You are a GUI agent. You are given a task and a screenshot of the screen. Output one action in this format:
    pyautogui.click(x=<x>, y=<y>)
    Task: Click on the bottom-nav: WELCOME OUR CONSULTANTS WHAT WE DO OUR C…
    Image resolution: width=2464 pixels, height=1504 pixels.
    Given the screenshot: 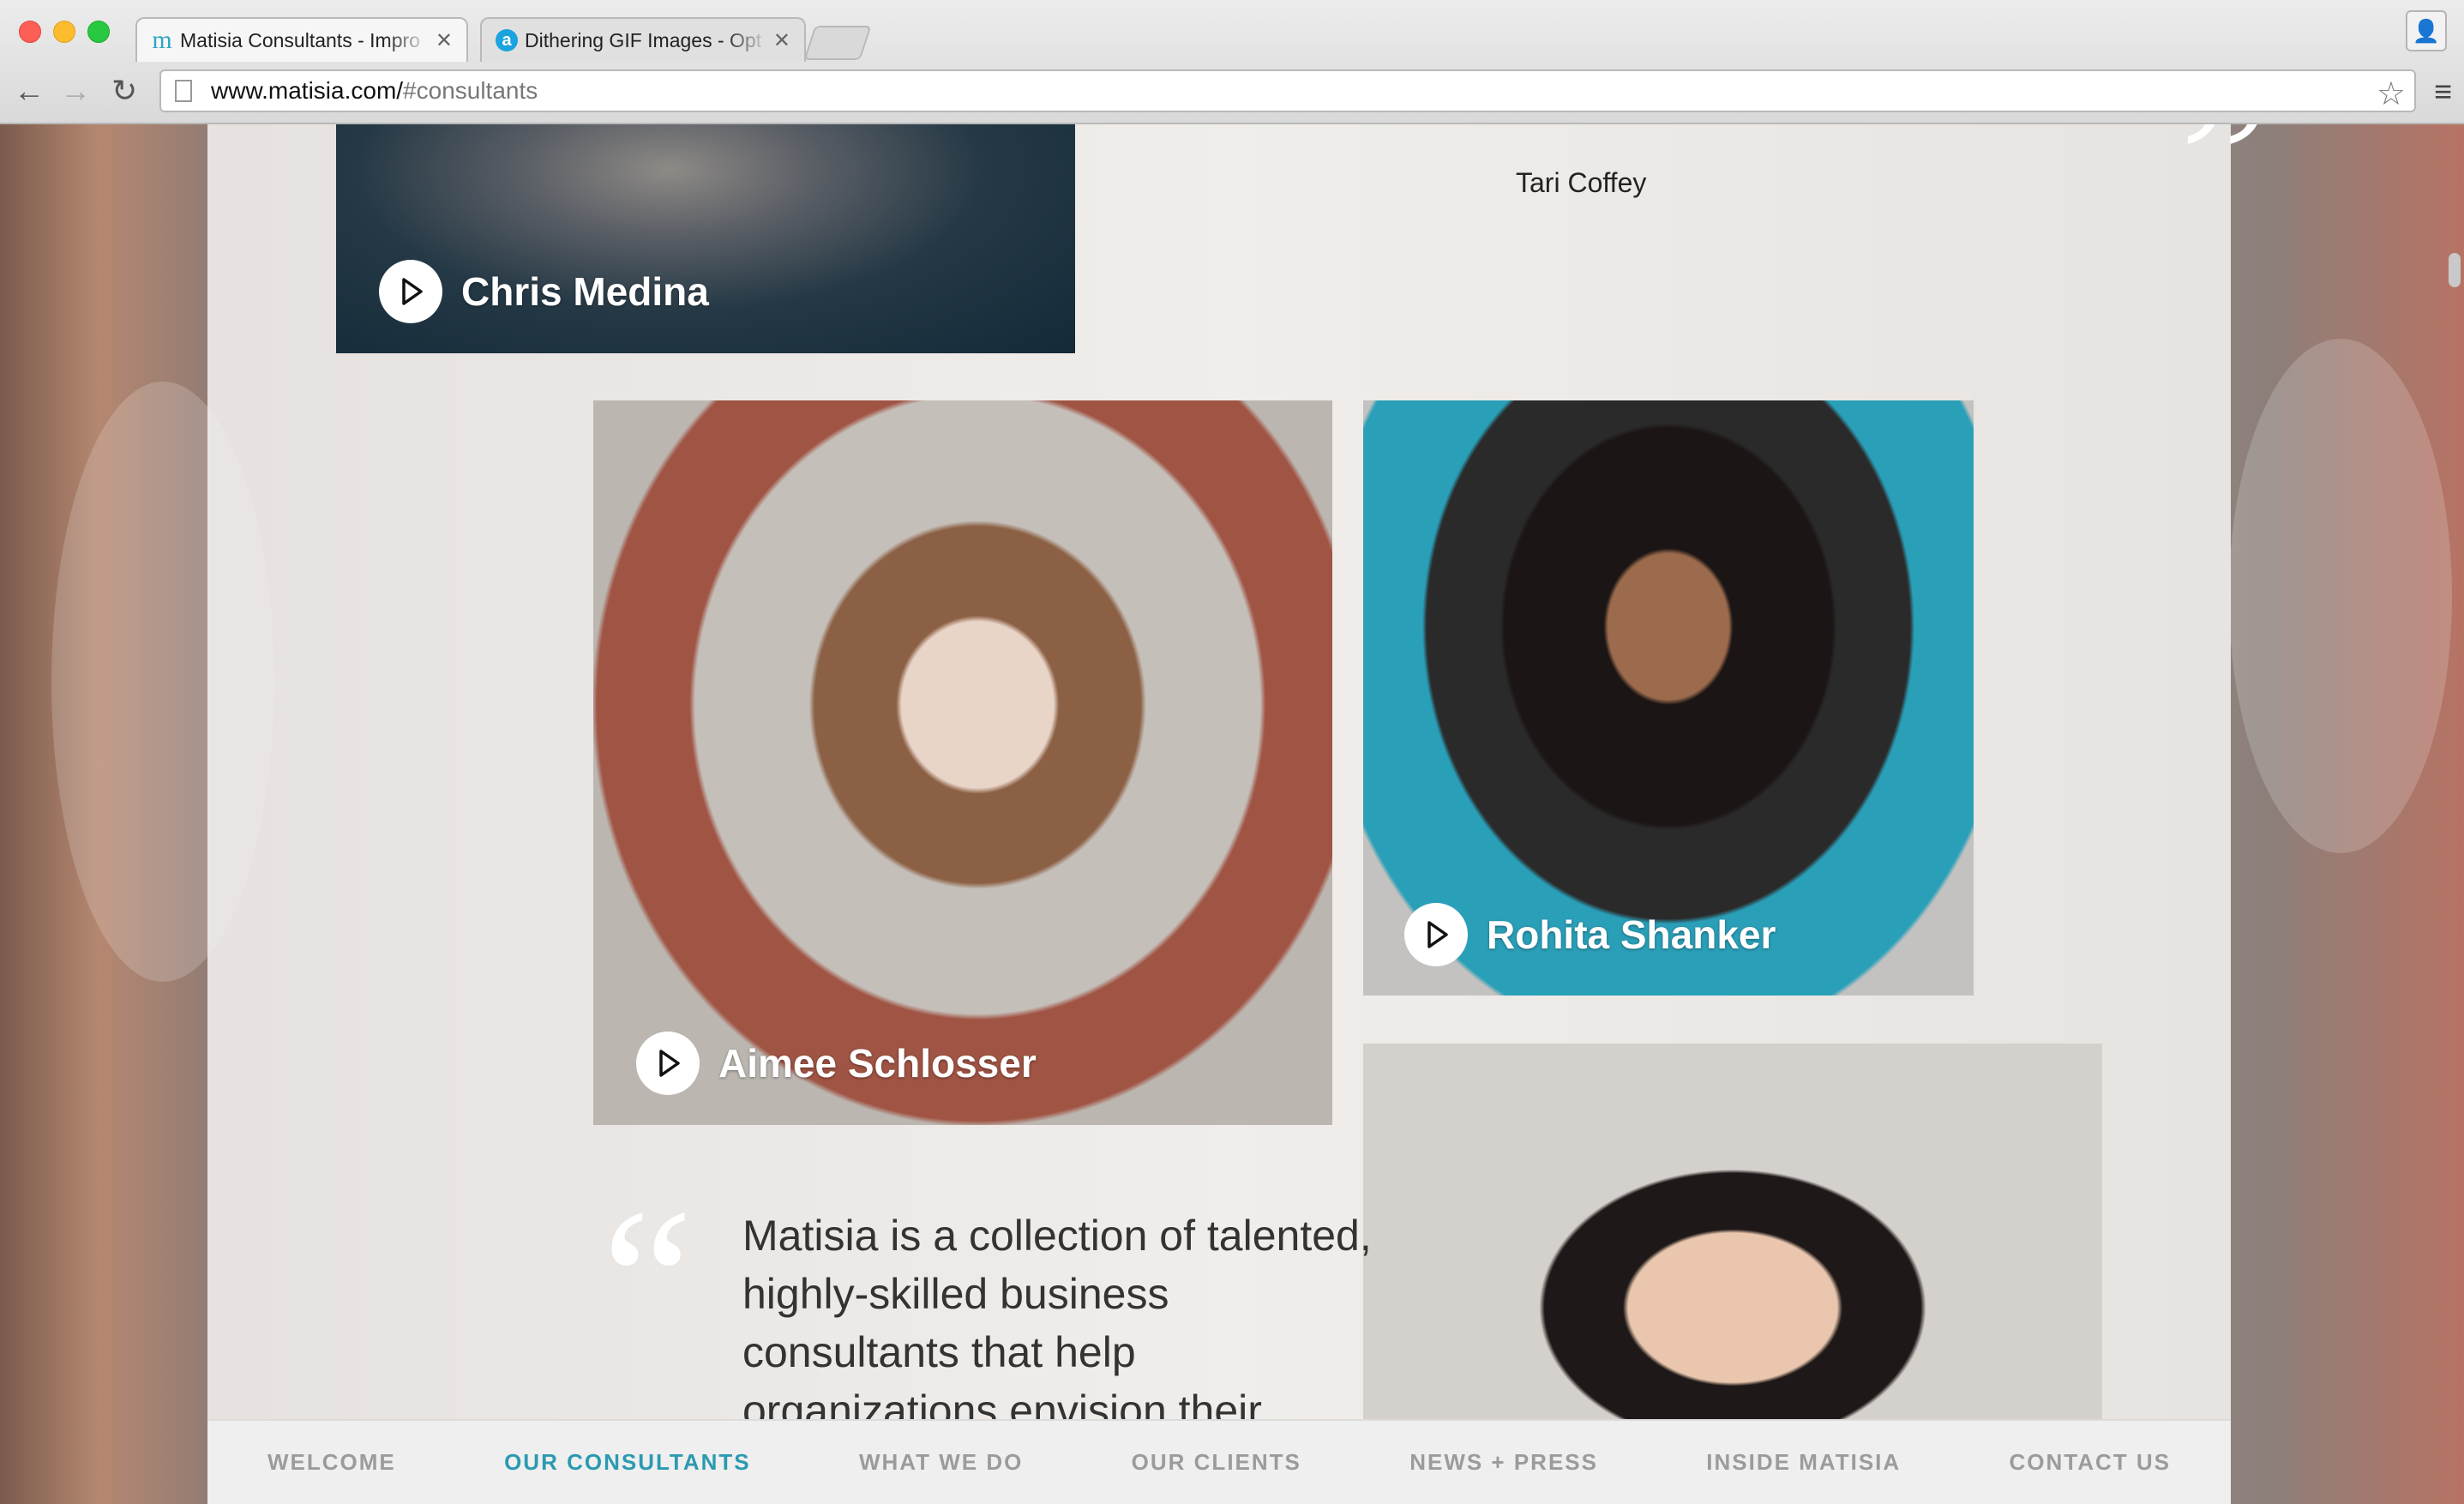 What is the action you would take?
    pyautogui.click(x=1219, y=1461)
    